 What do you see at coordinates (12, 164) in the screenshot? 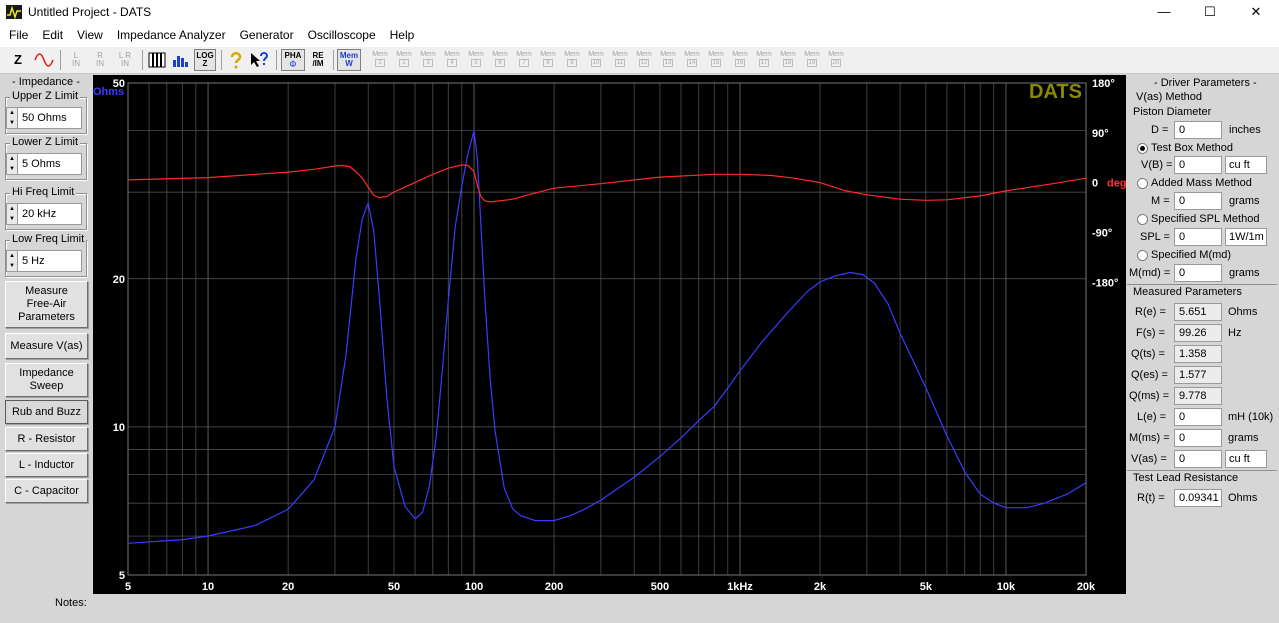
I see `lower-z-spinner: ▲ ▼` at bounding box center [12, 164].